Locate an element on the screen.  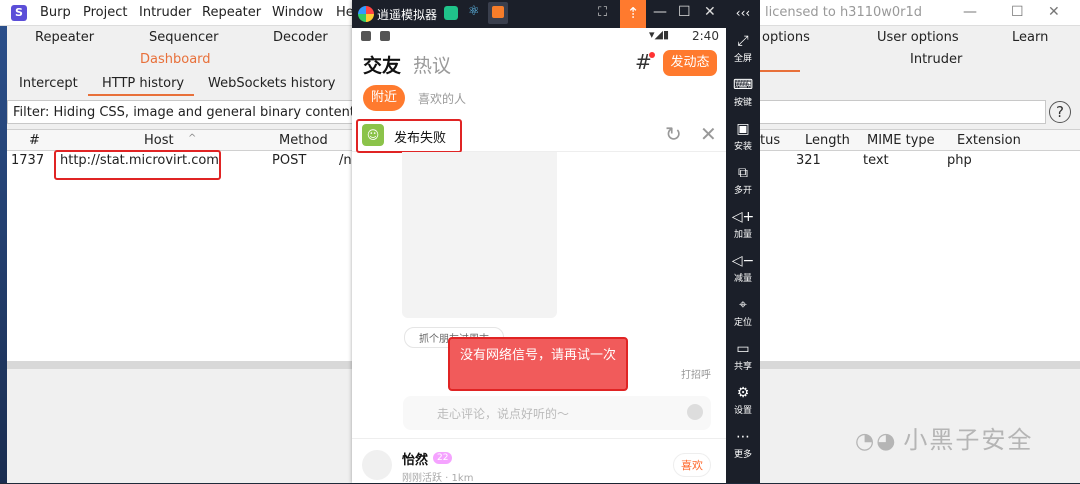
android-statusbar: ▾◢▮ 2:40 is located at coordinates (539, 37).